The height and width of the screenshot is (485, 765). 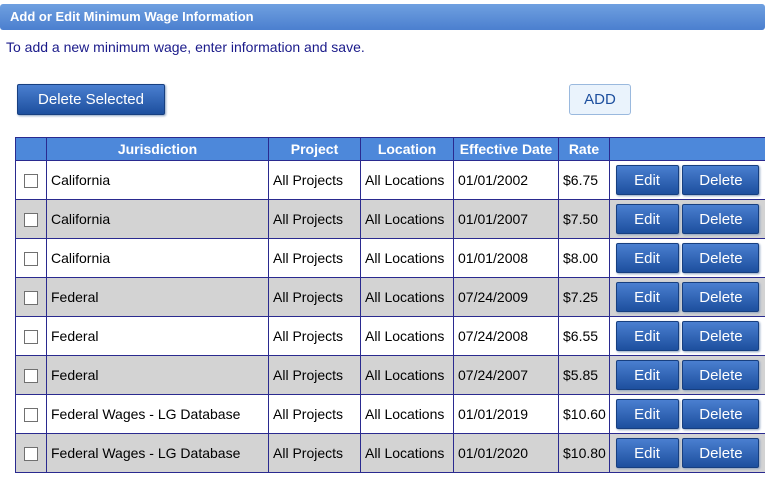 What do you see at coordinates (584, 219) in the screenshot?
I see `rate-cell: $7.50` at bounding box center [584, 219].